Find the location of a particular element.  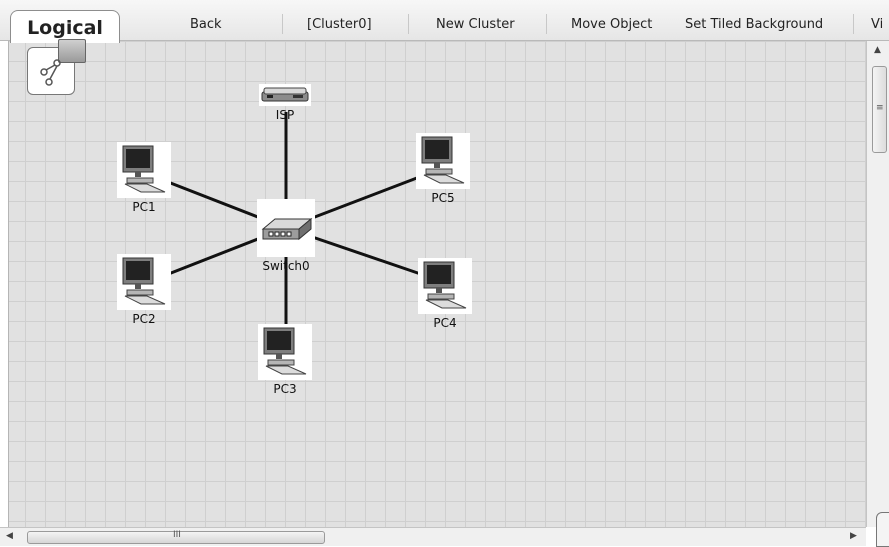

device-pc1: PC1 is located at coordinates (144, 178).